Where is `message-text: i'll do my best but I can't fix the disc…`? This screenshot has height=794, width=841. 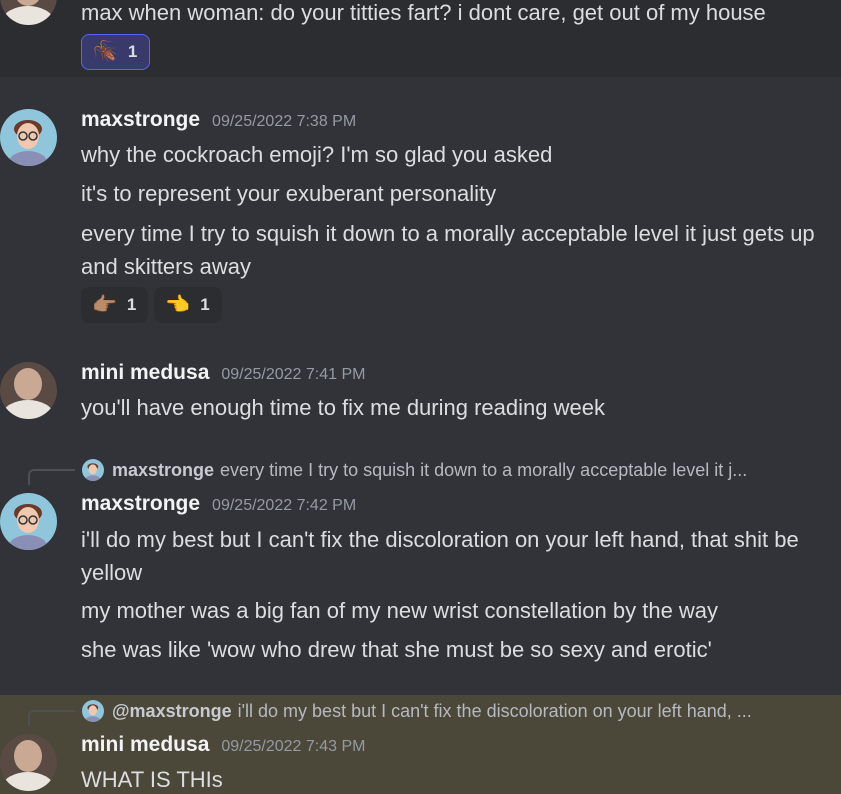
message-text: i'll do my best but I can't fix the disc… is located at coordinates (440, 556).